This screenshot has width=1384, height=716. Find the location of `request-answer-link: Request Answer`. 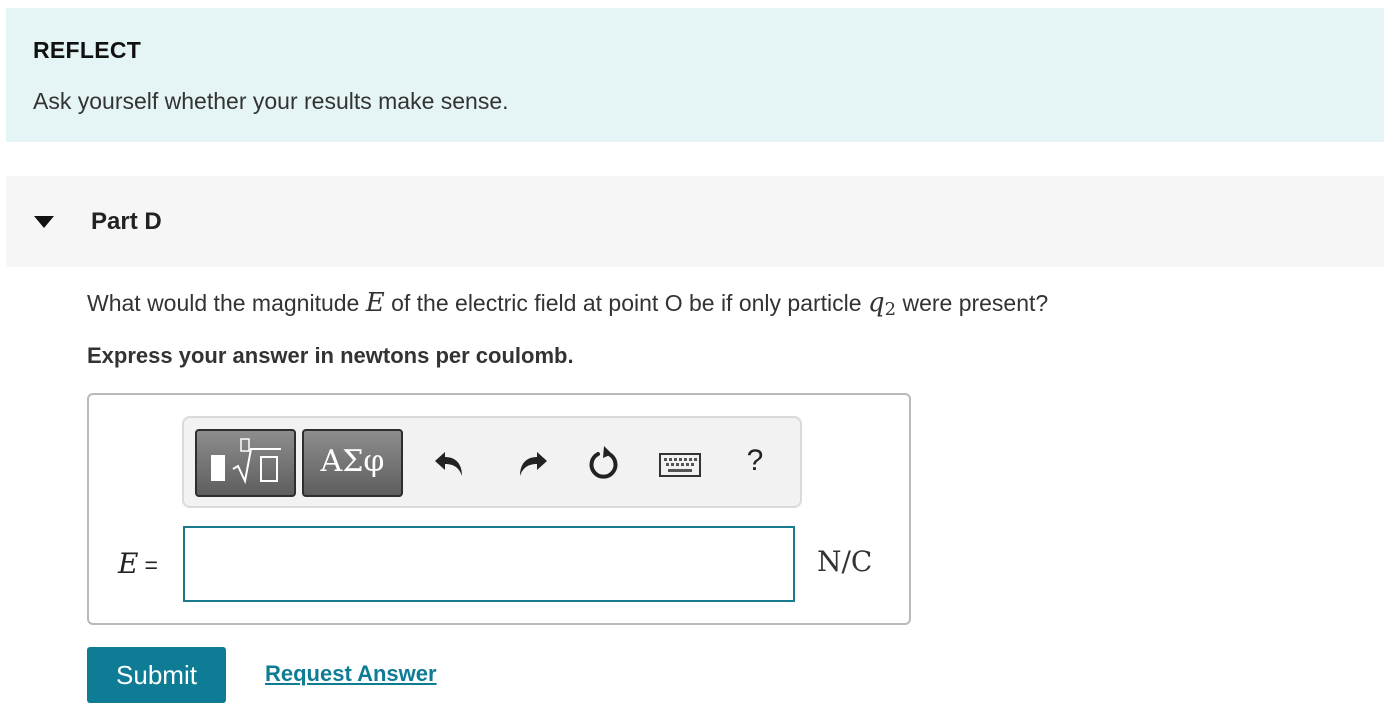

request-answer-link: Request Answer is located at coordinates (351, 674).